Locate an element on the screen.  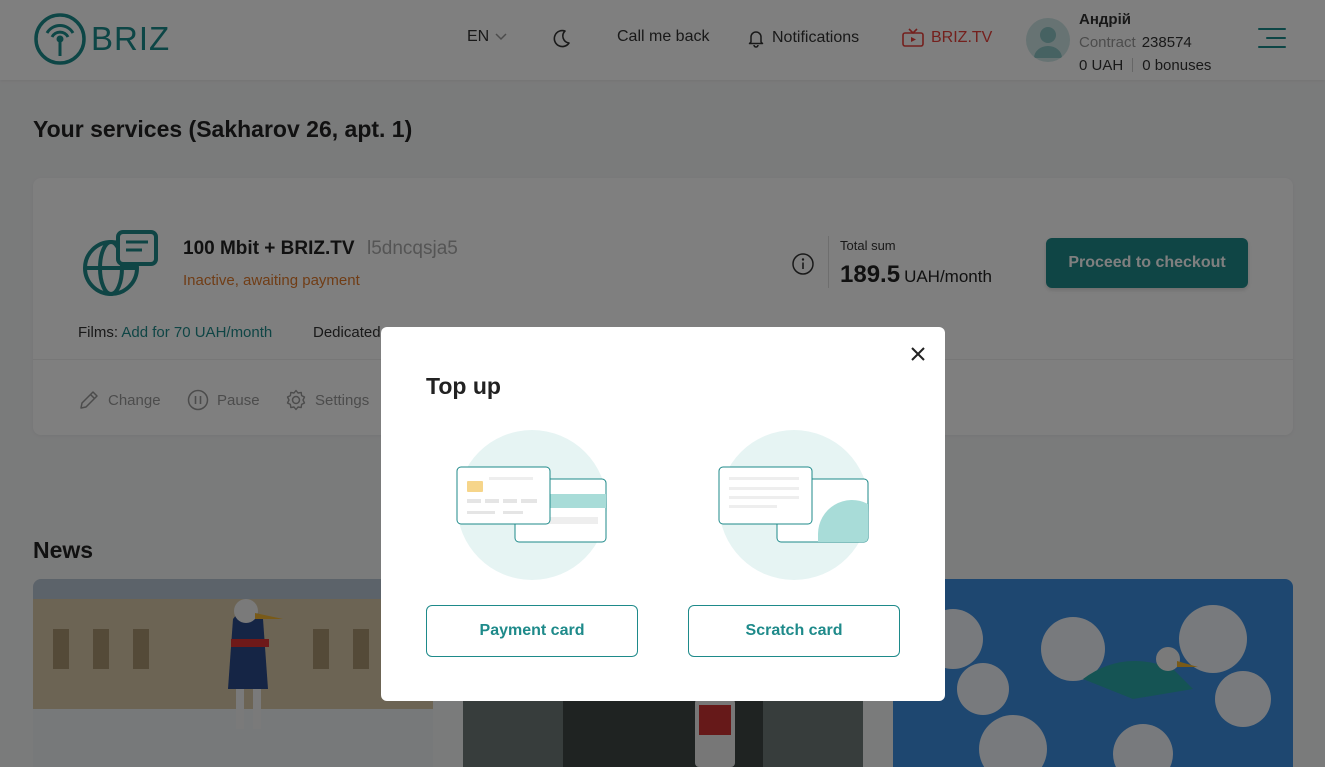
modal-title: Top up is located at coordinates (463, 386).